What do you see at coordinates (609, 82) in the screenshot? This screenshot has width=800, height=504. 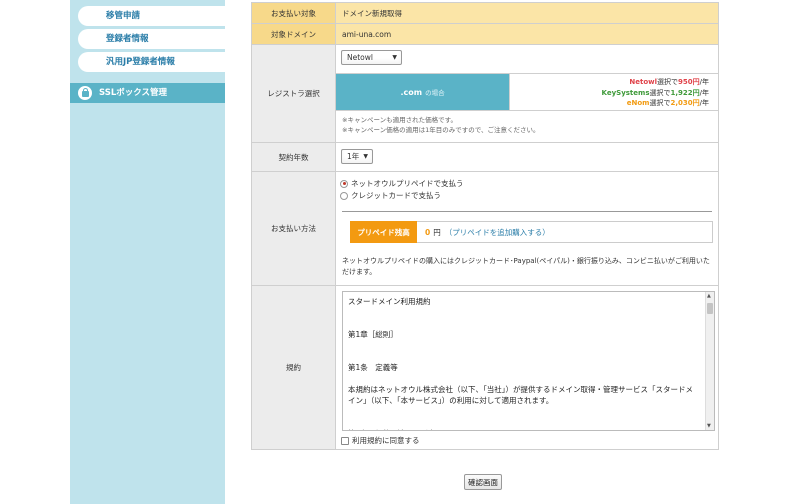 I see `price-netowl: Netowl選択で950円/年` at bounding box center [609, 82].